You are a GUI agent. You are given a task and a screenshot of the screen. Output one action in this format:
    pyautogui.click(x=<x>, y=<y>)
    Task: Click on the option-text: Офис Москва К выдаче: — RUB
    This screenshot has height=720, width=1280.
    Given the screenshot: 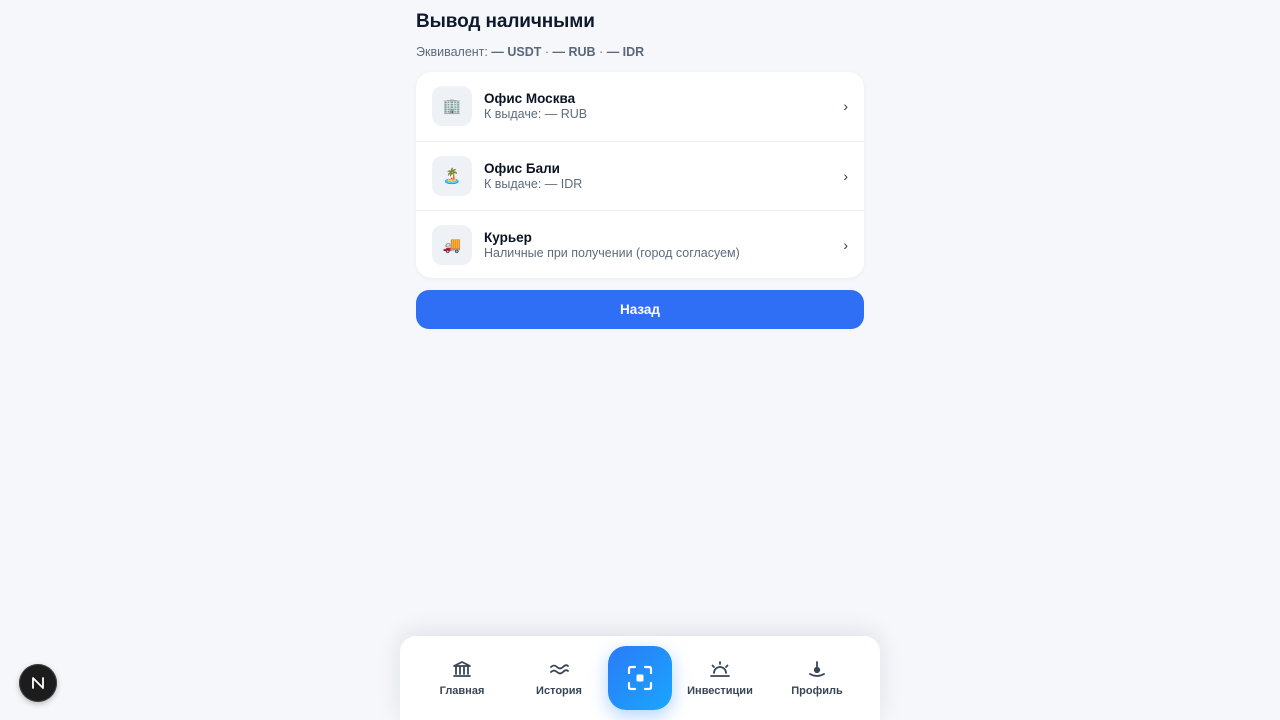 What is the action you would take?
    pyautogui.click(x=535, y=106)
    